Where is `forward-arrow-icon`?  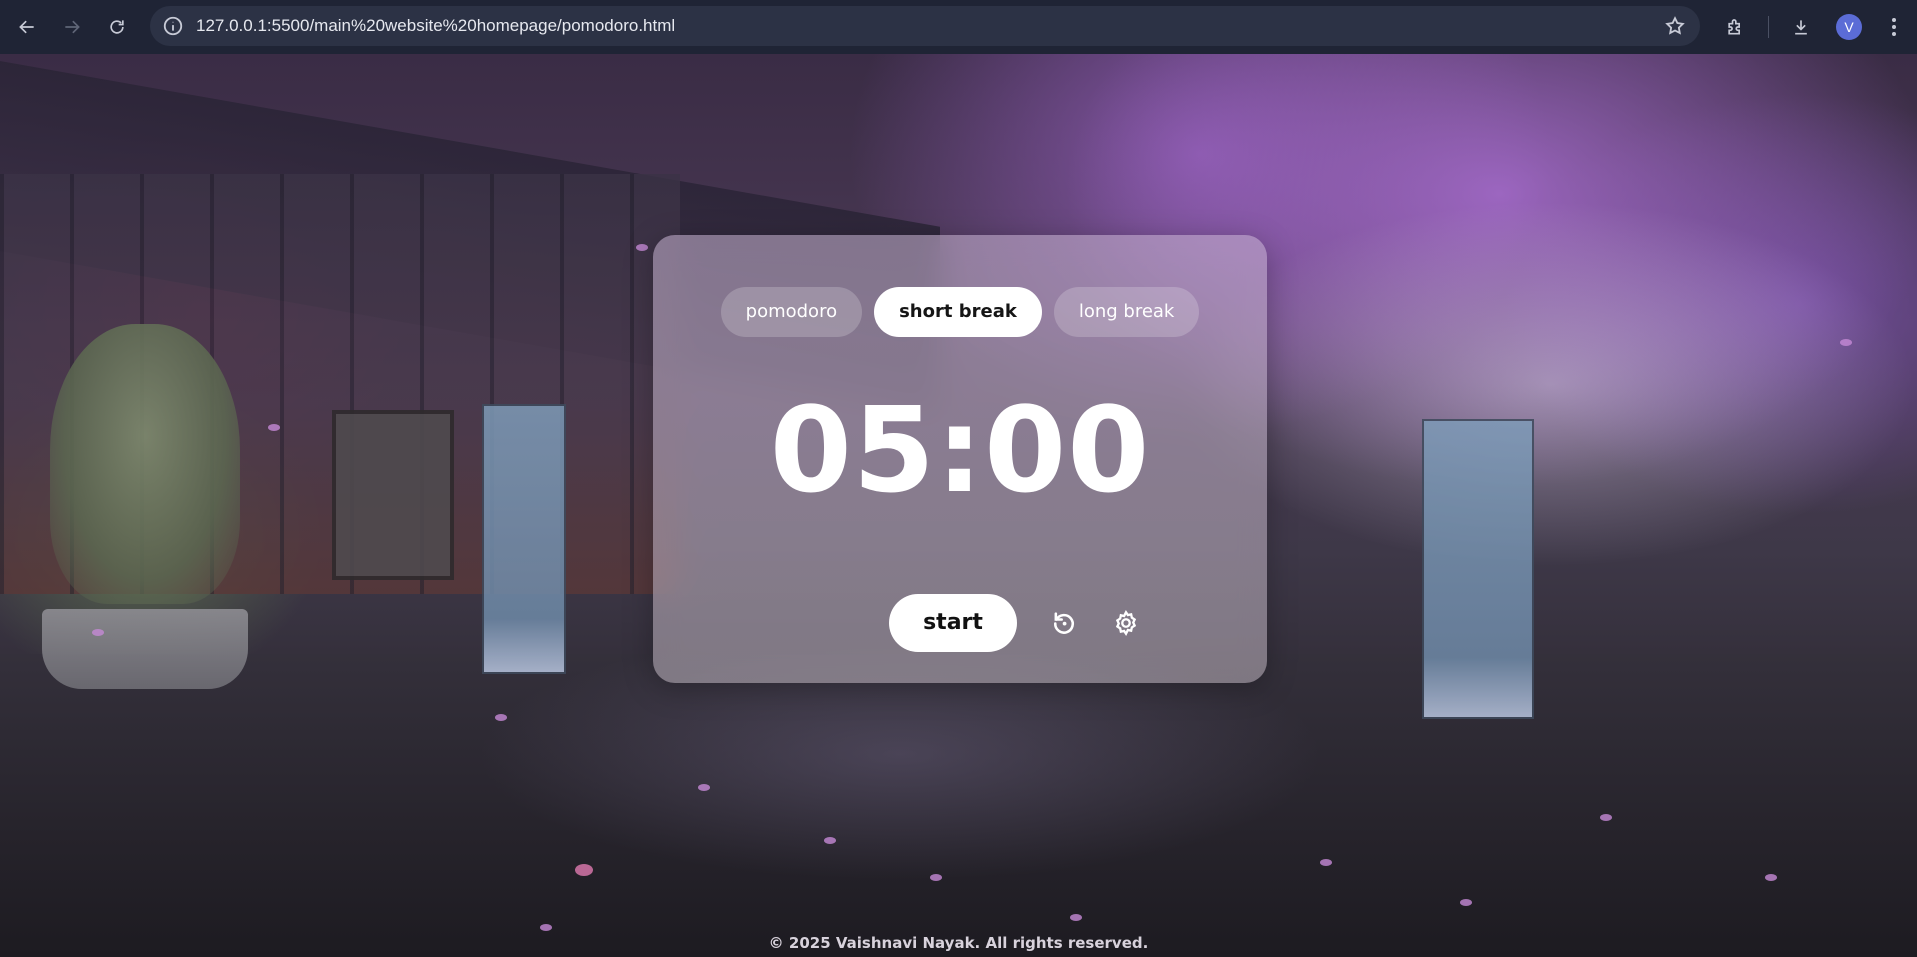
forward-arrow-icon is located at coordinates (72, 27).